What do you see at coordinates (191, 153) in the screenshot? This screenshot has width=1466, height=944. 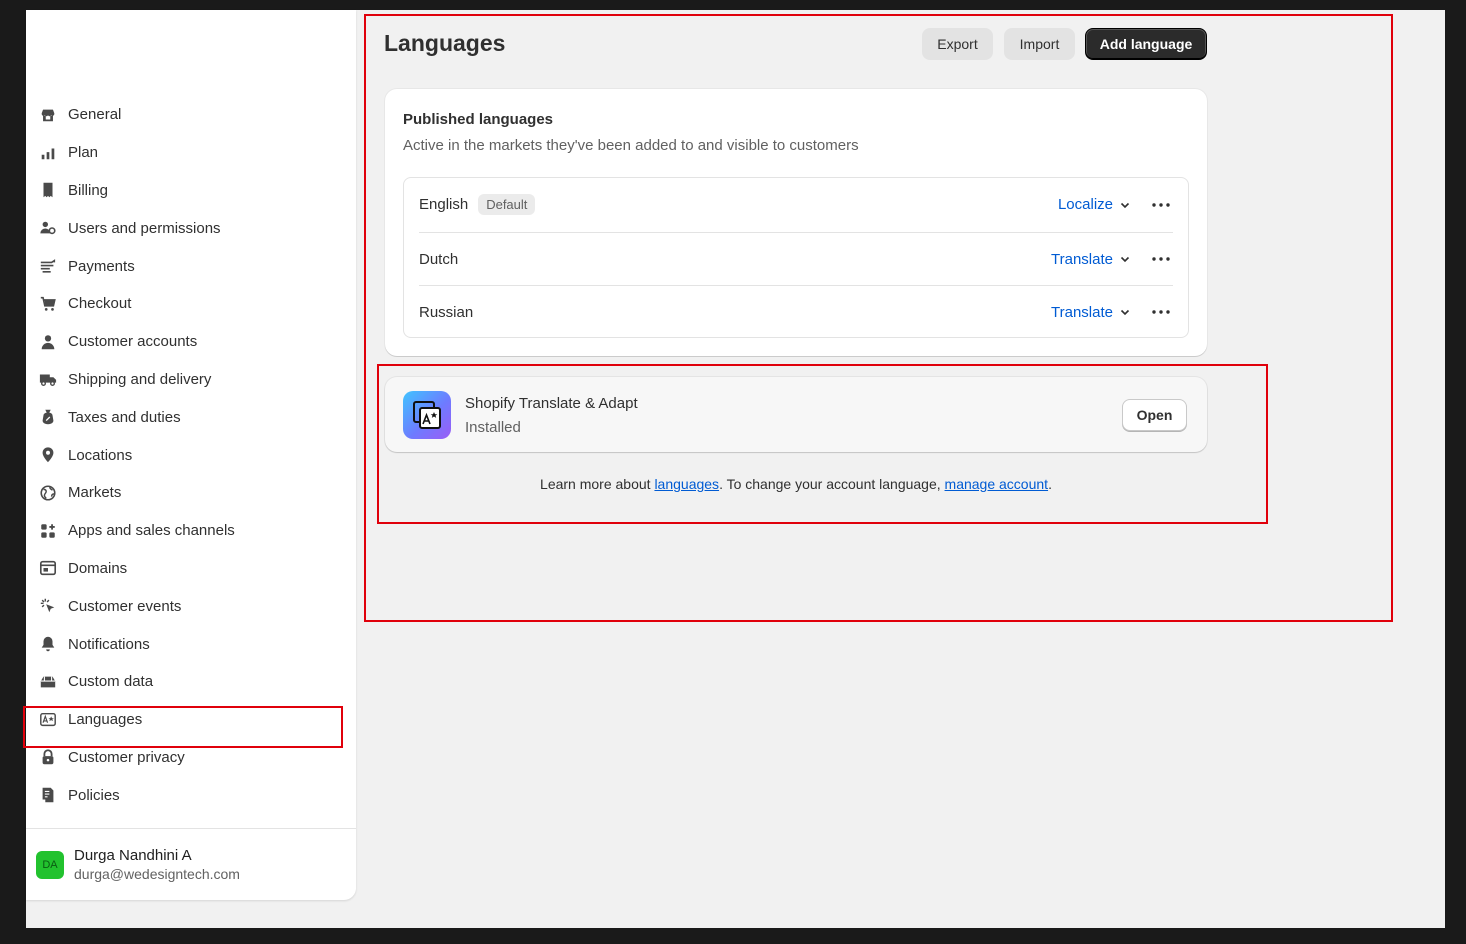 I see `sidebar-item-plan: Plan` at bounding box center [191, 153].